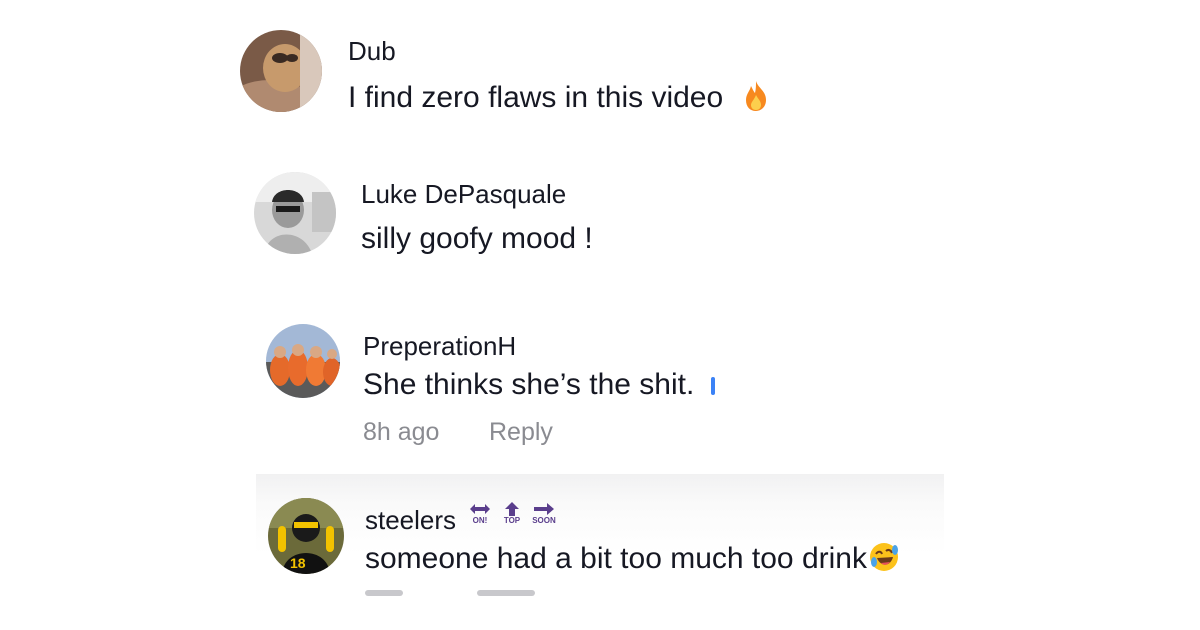 This screenshot has height=630, width=1200. I want to click on comment-text: silly goofy mood !, so click(477, 238).